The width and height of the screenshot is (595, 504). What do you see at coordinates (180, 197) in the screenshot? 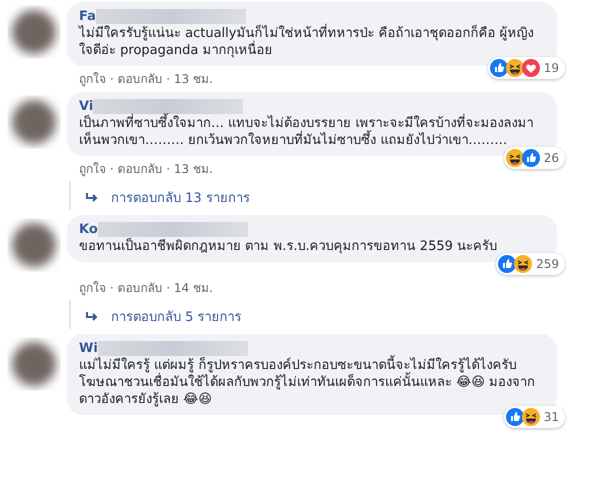
I see `view-replies-link: การตอบกลับ 13 รายการ` at bounding box center [180, 197].